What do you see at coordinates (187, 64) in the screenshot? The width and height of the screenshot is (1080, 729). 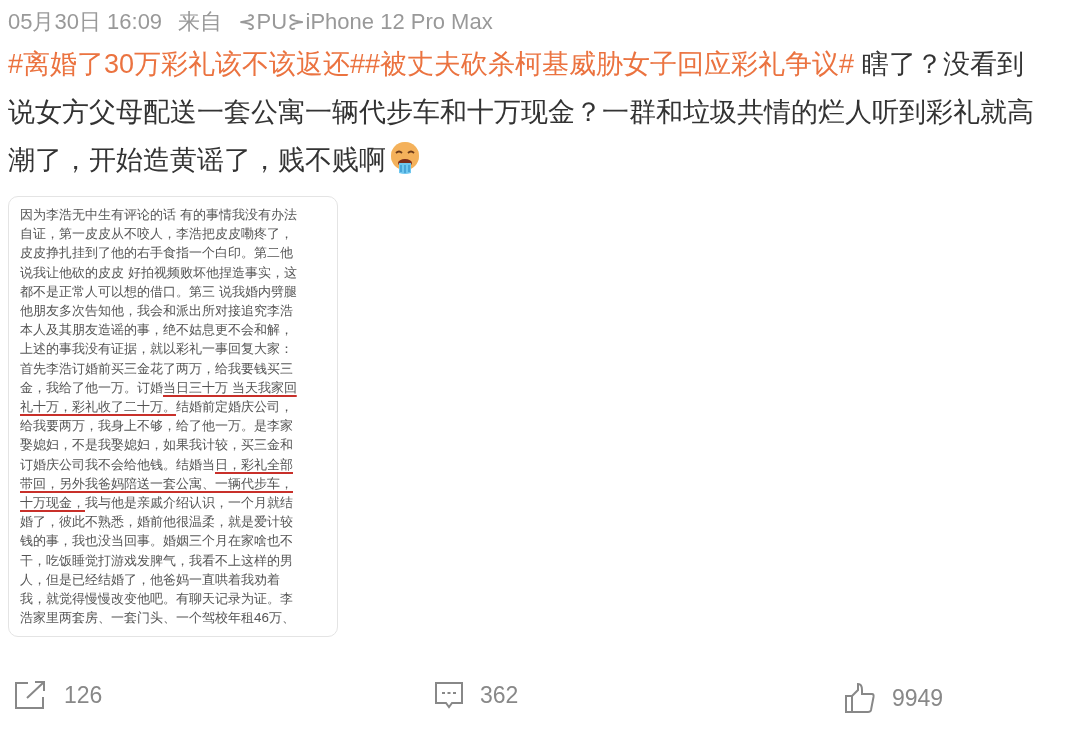 I see `hashtag-link: #离婚了30万彩礼该不该返还#` at bounding box center [187, 64].